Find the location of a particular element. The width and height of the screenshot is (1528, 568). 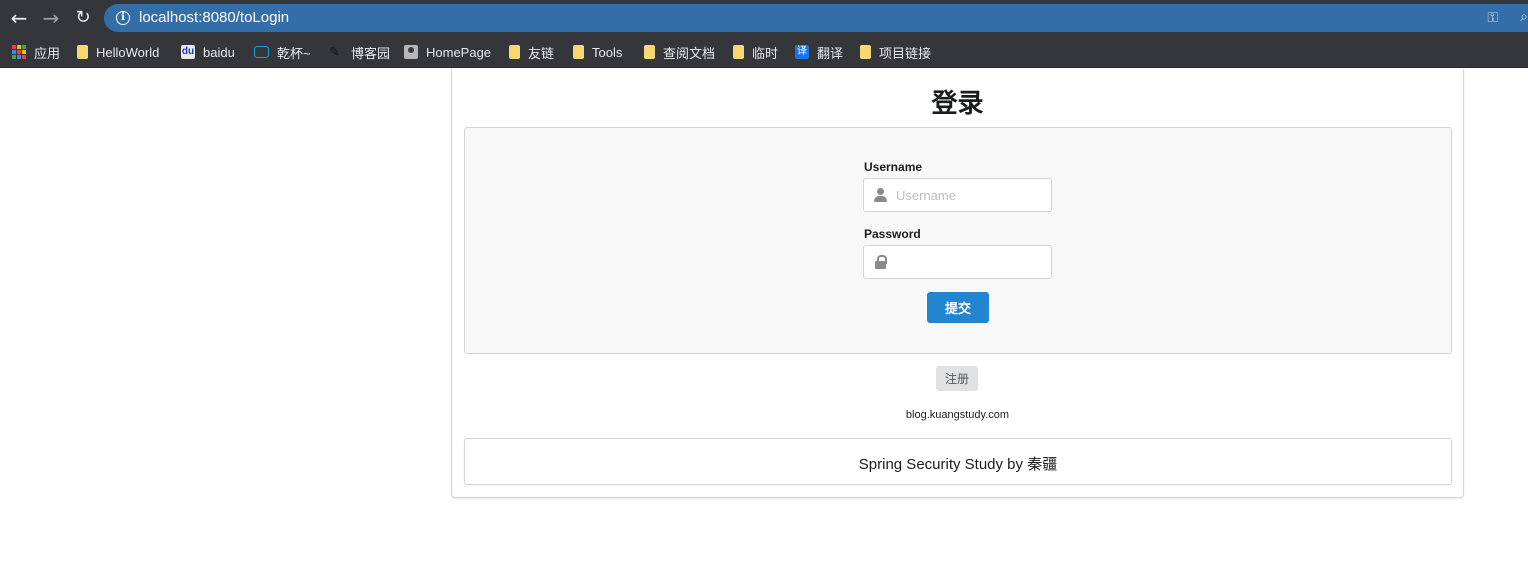

bookmark-label: 应用 is located at coordinates (47, 53).